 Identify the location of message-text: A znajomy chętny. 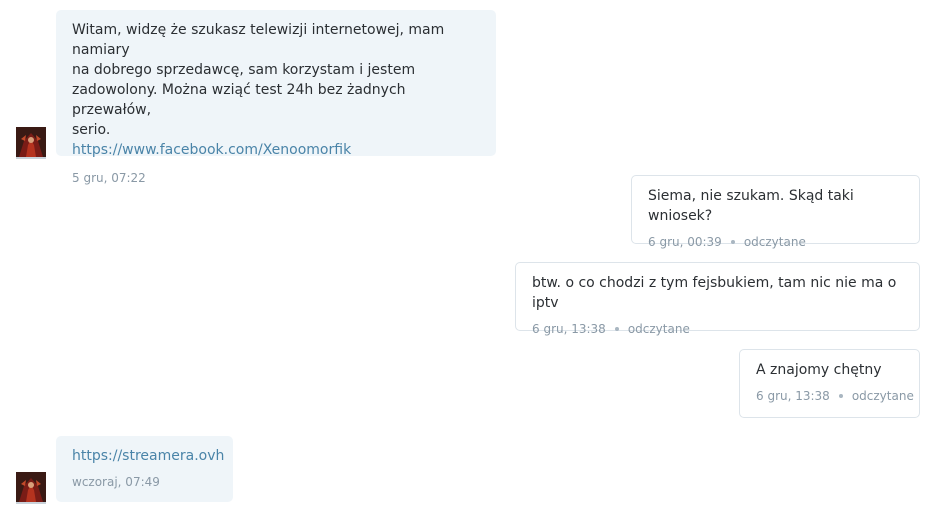
(819, 370).